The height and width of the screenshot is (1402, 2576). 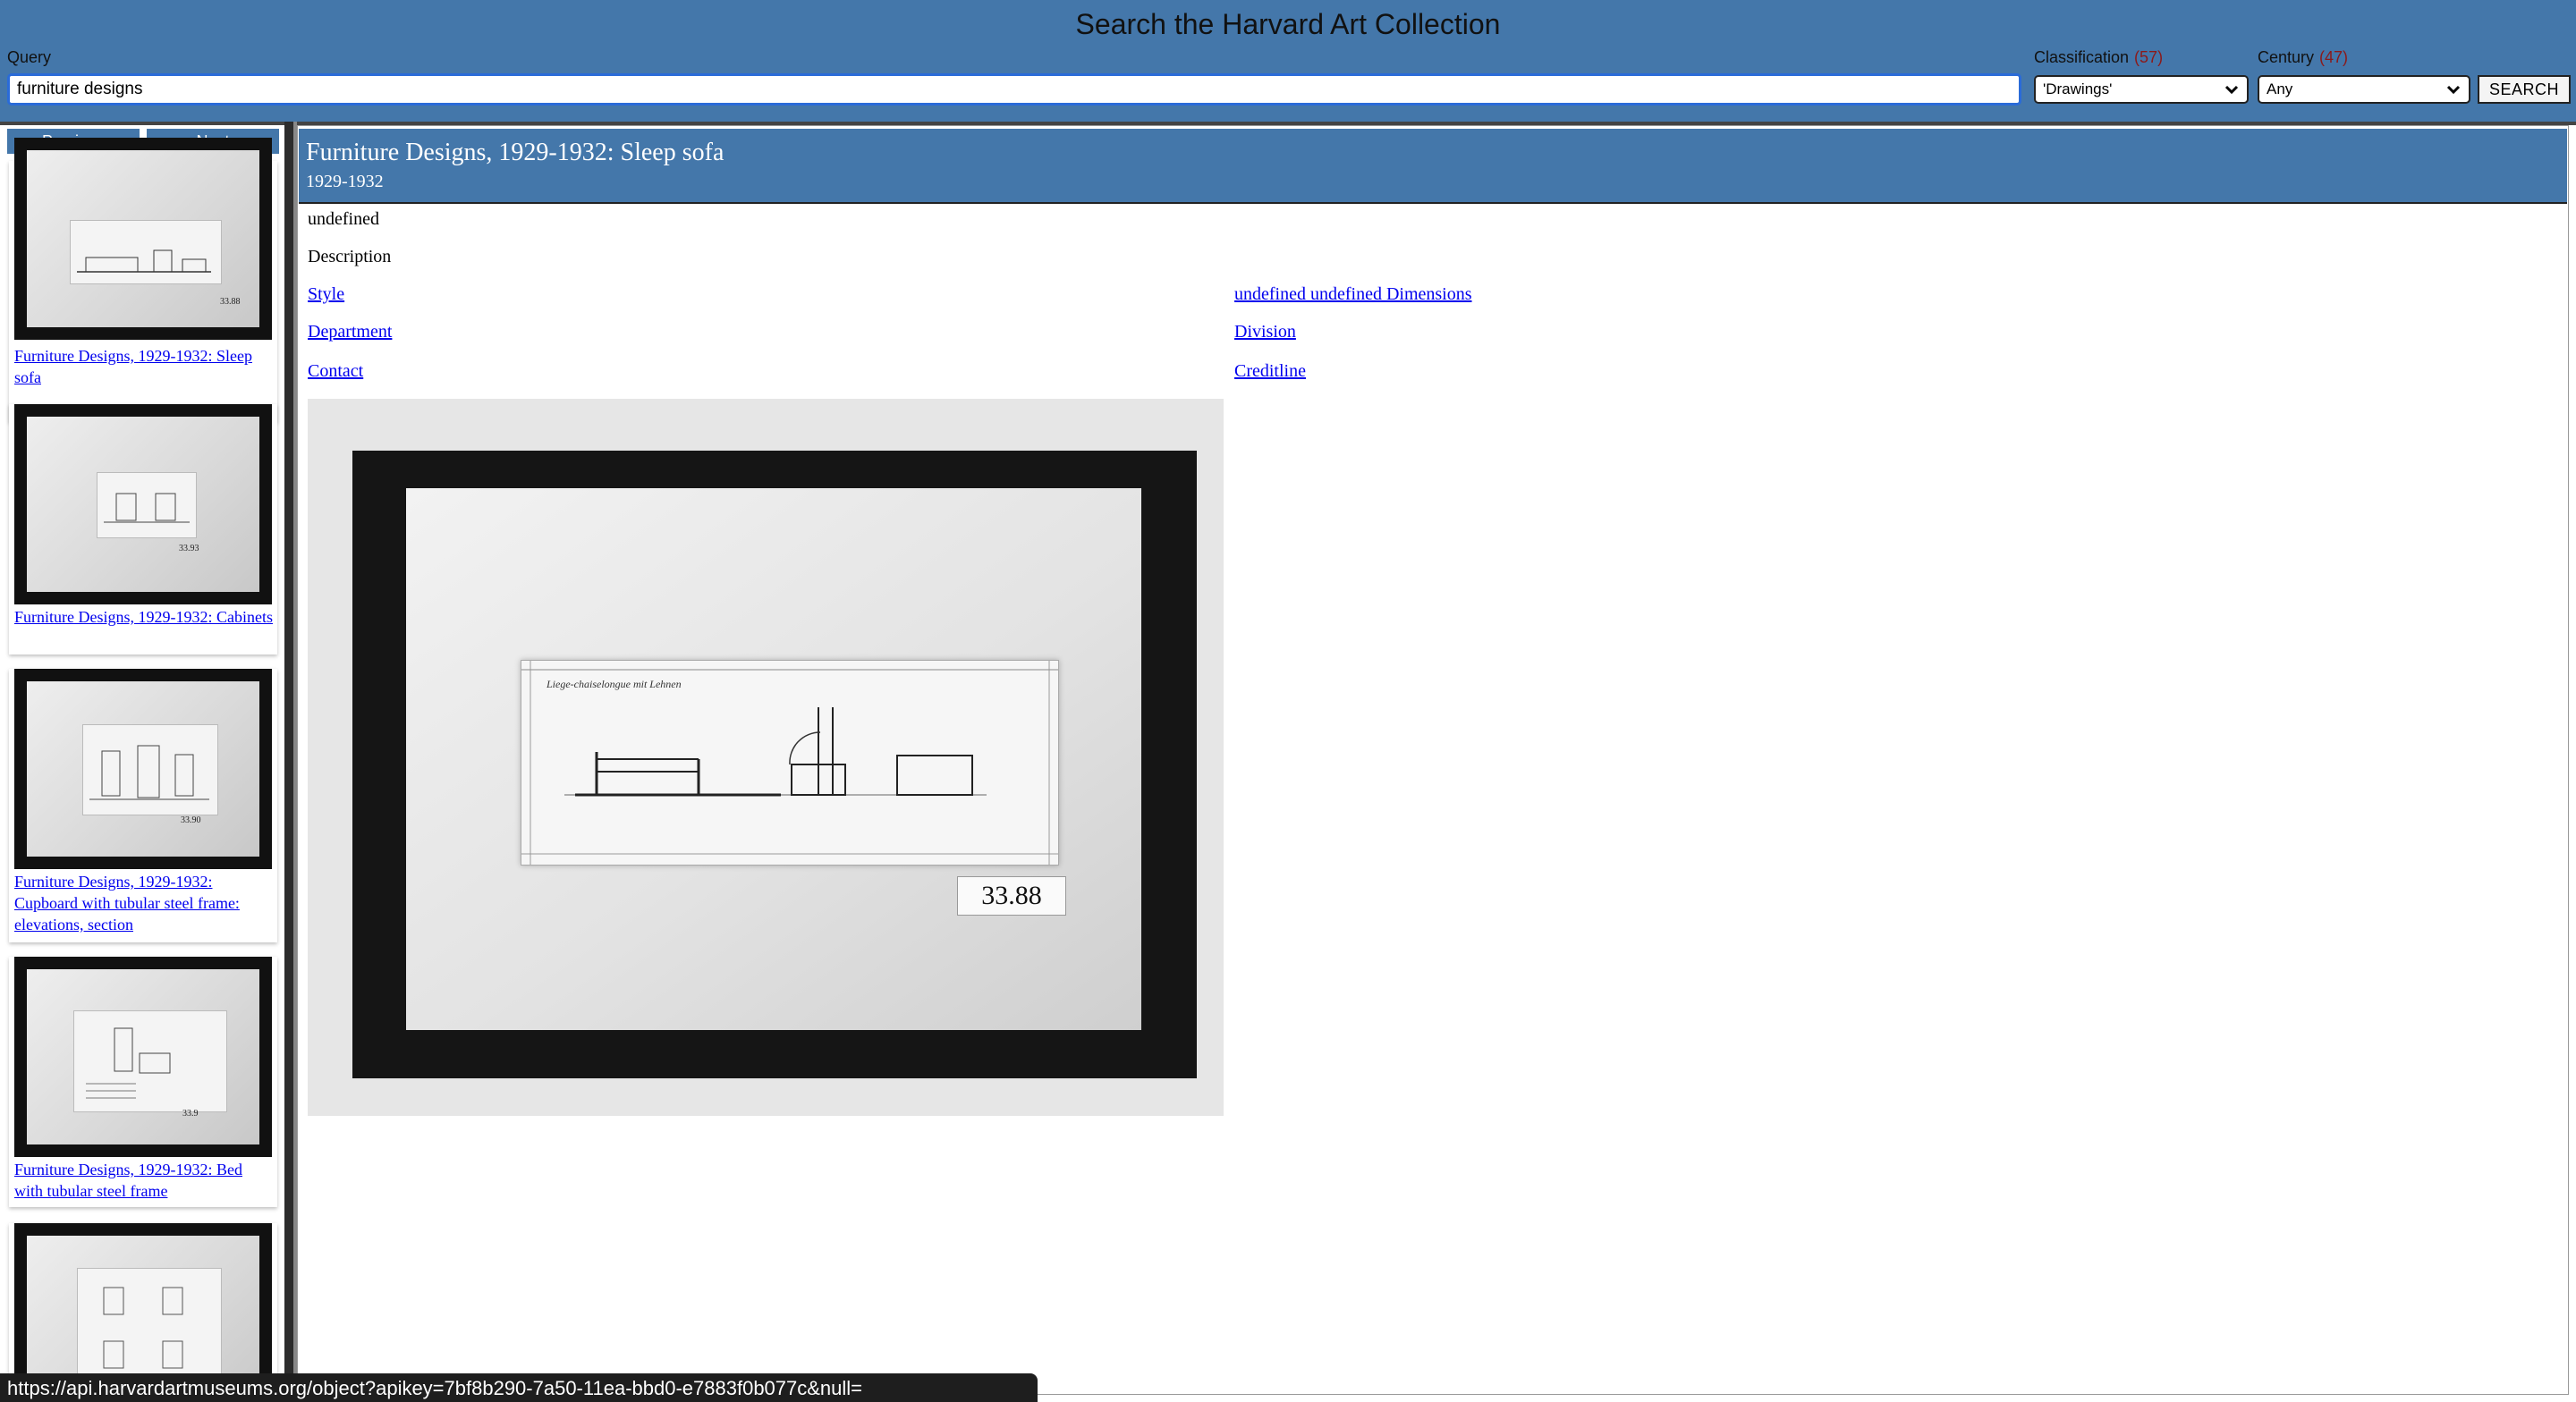 I want to click on classification-select: 'Drawings', so click(x=2141, y=89).